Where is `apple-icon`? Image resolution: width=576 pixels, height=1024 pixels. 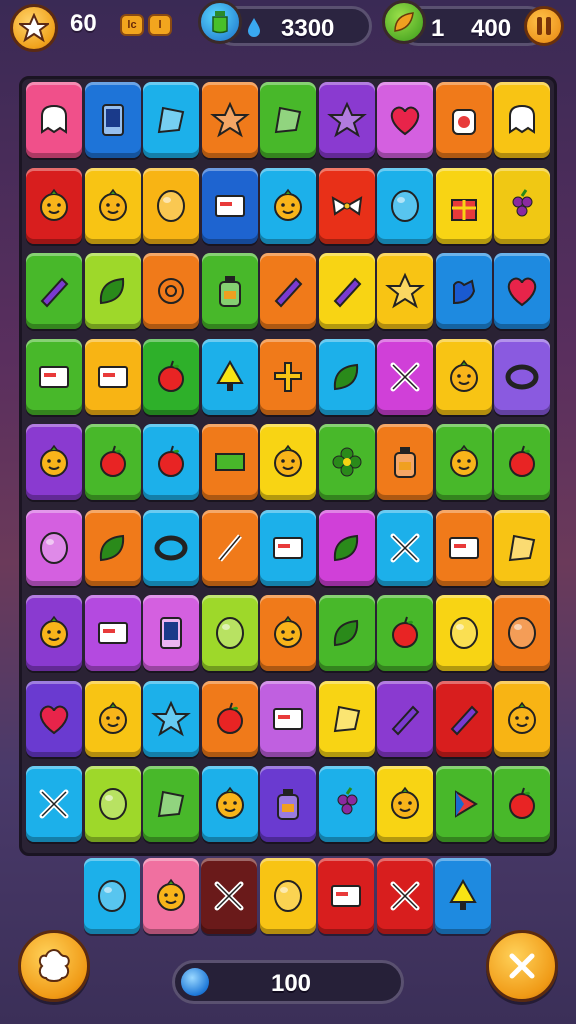
apple-icon is located at coordinates (112, 461).